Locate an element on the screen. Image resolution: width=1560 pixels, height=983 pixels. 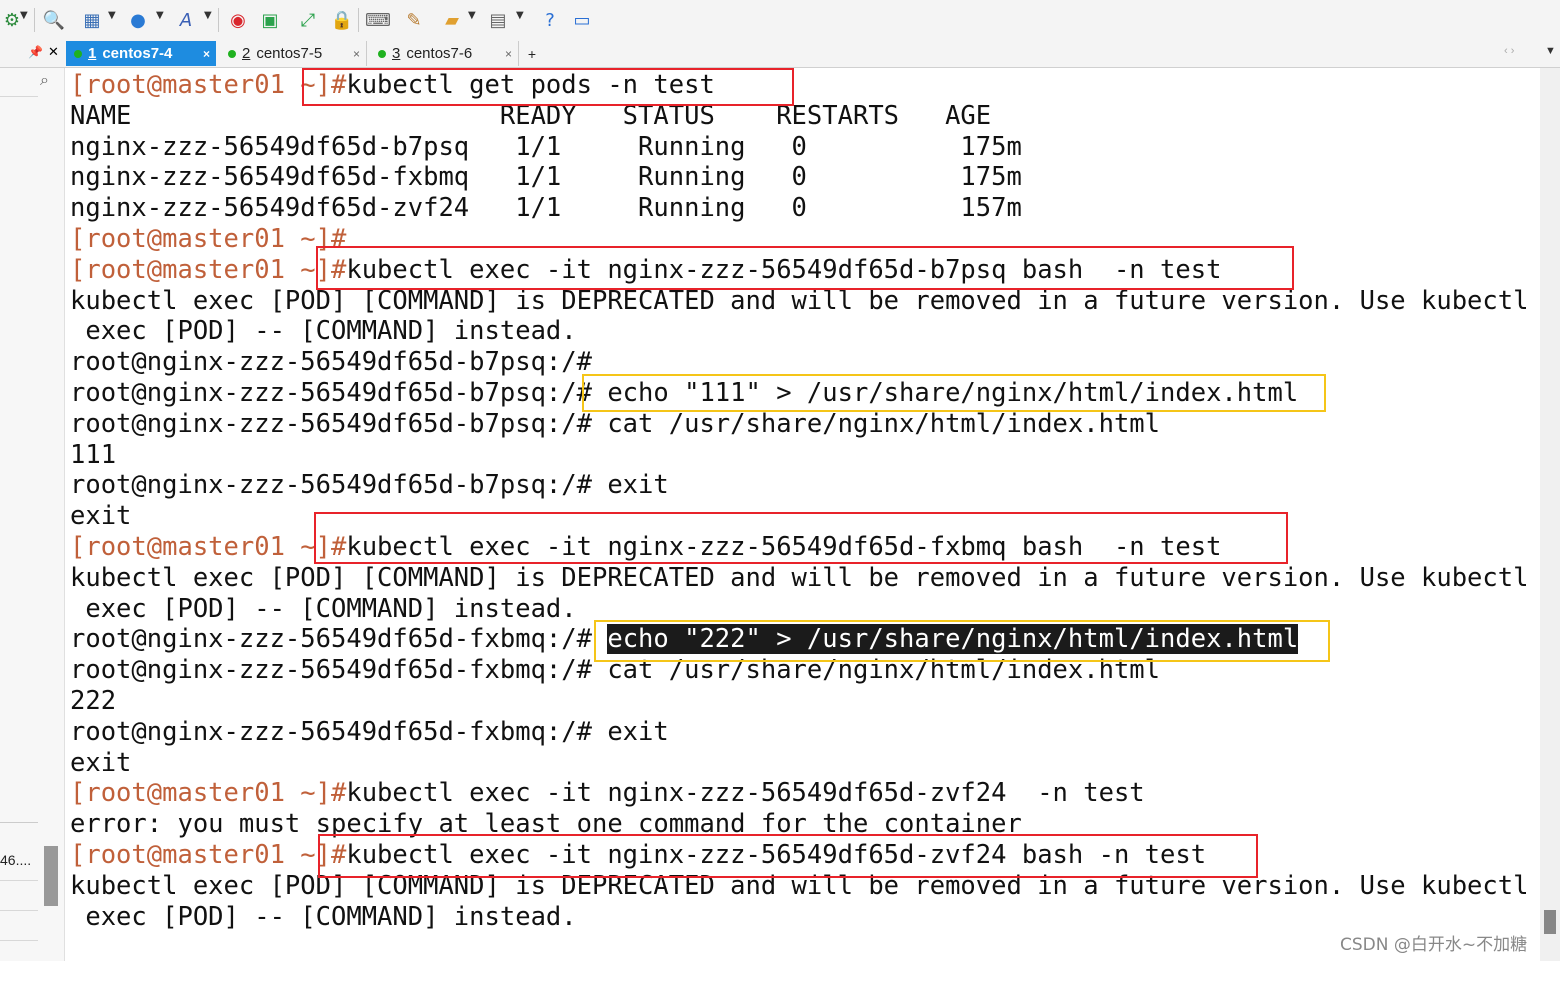
terminal-text: 222 is located at coordinates (93, 701).